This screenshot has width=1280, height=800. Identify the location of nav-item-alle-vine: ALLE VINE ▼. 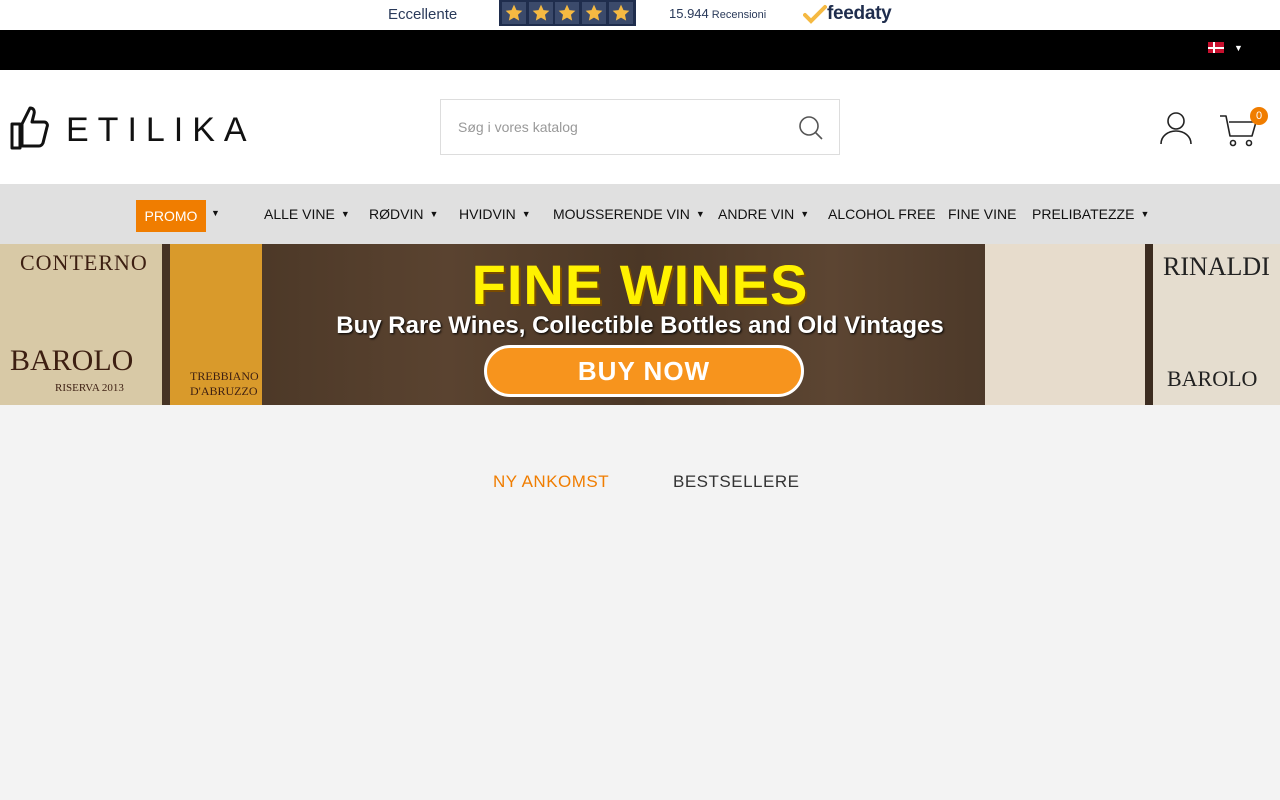
(307, 214).